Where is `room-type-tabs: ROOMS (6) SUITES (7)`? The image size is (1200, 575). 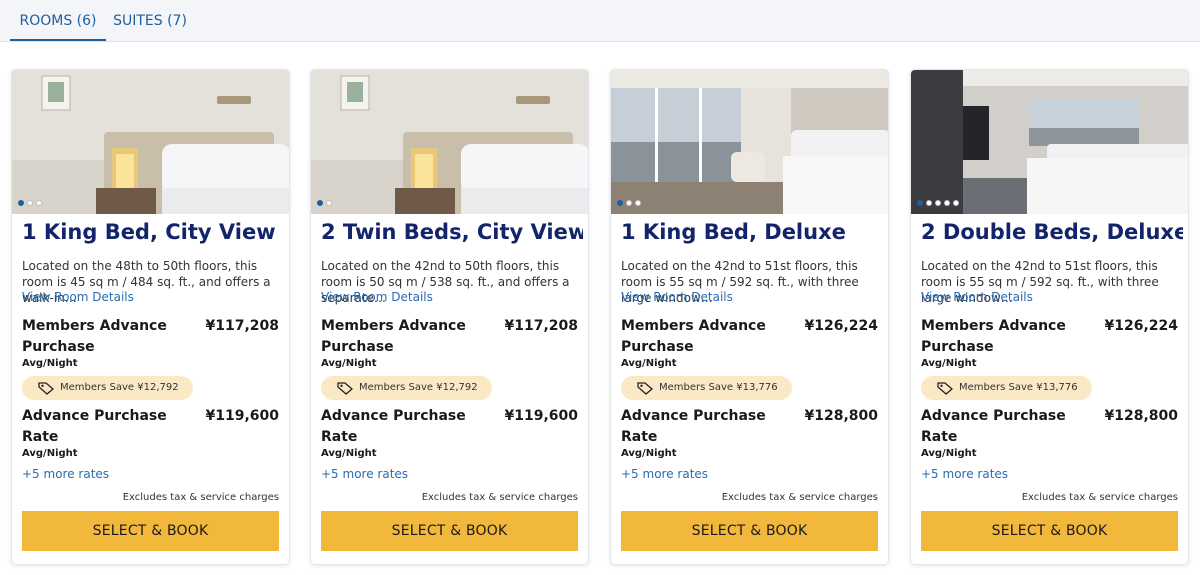
room-type-tabs: ROOMS (6) SUITES (7) is located at coordinates (600, 21).